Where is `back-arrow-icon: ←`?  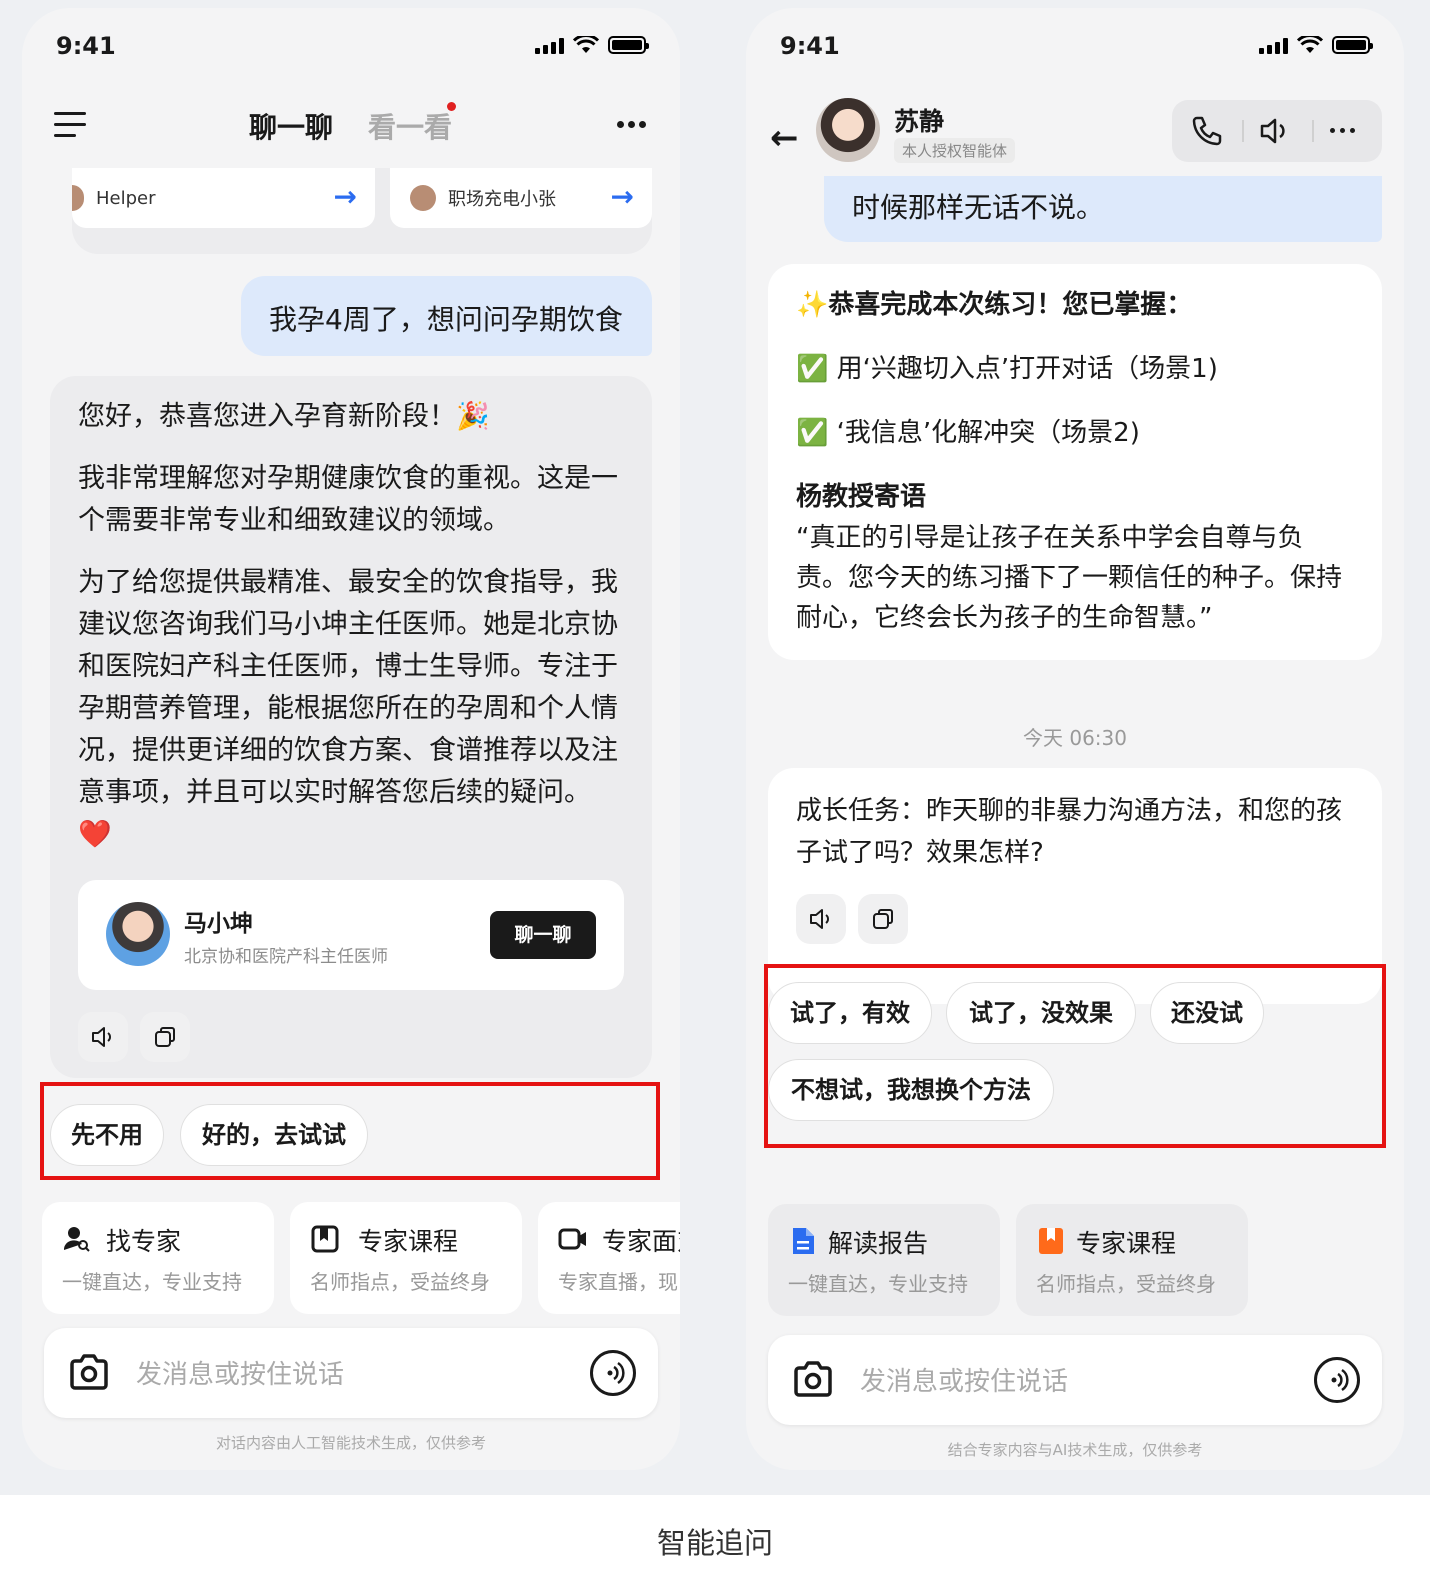 back-arrow-icon: ← is located at coordinates (784, 138).